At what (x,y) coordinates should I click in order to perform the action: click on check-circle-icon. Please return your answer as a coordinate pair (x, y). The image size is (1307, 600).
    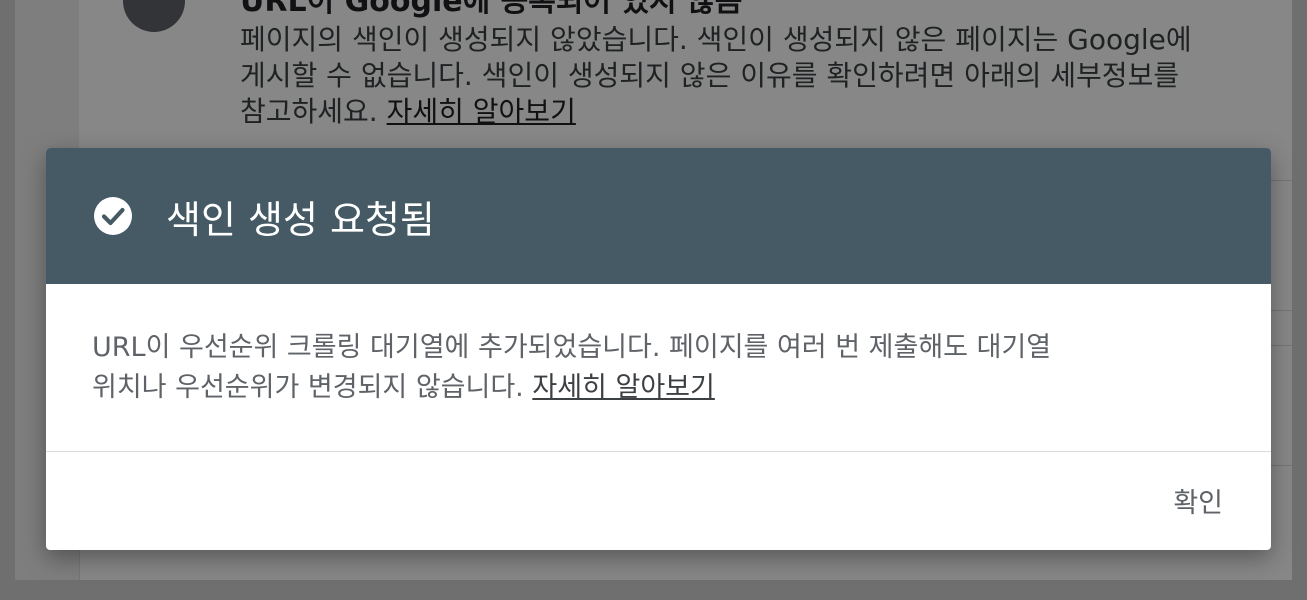
    Looking at the image, I should click on (113, 216).